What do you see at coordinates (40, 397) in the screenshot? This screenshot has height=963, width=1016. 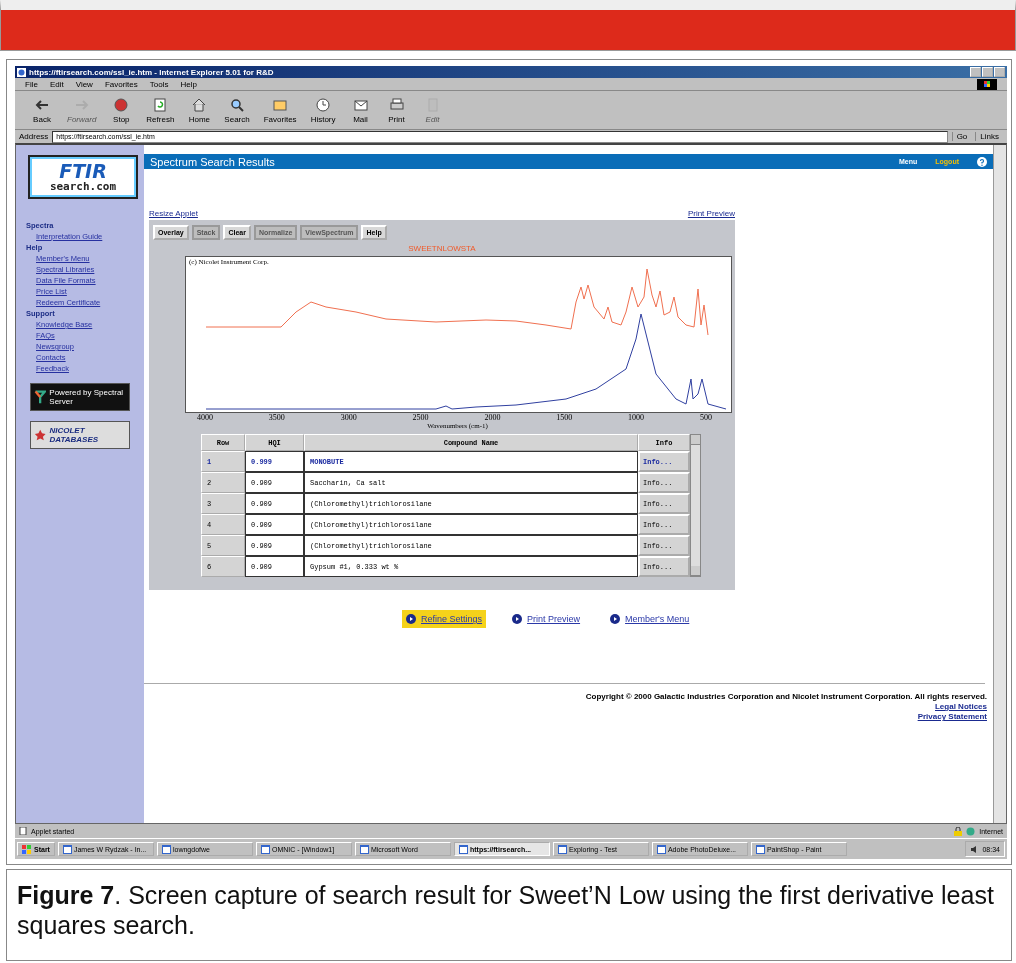 I see `y-shape-icon` at bounding box center [40, 397].